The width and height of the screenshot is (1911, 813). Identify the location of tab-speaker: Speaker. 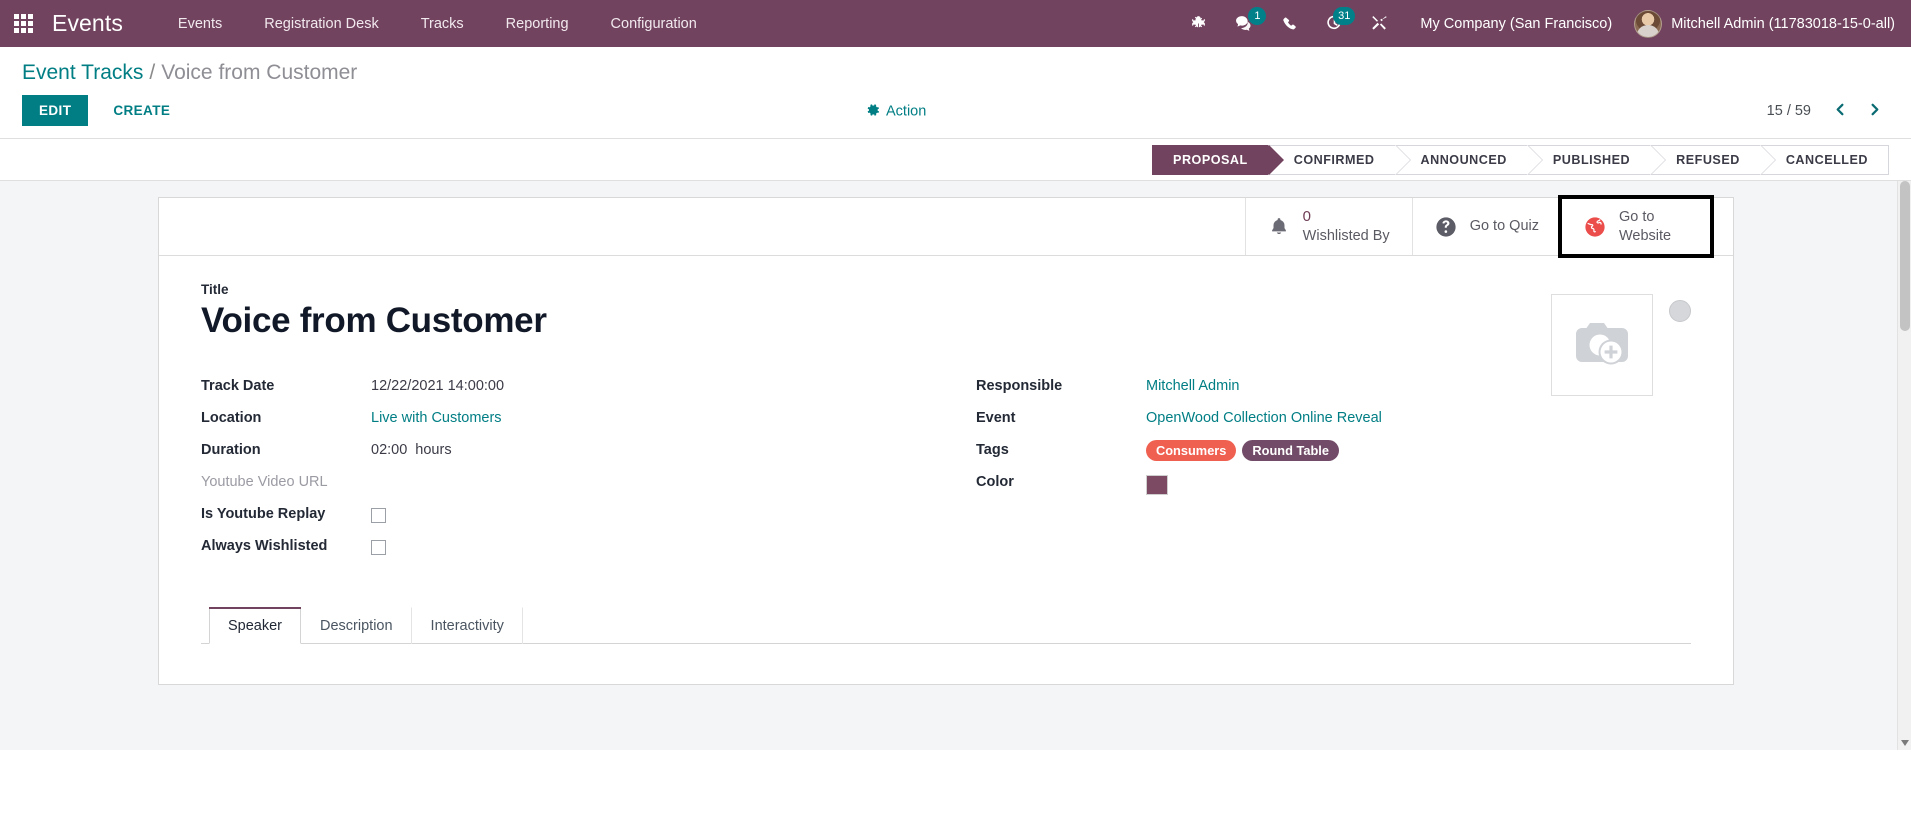
(255, 625).